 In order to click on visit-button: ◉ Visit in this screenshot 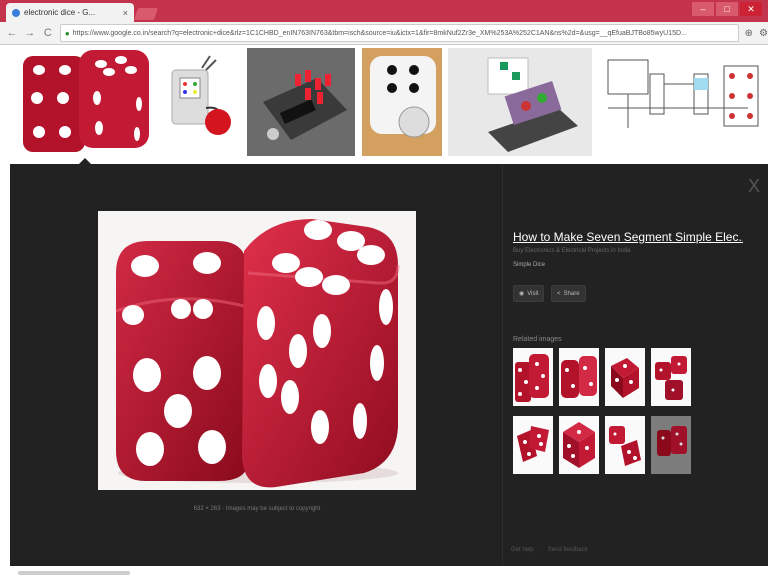, I will do `click(529, 293)`.